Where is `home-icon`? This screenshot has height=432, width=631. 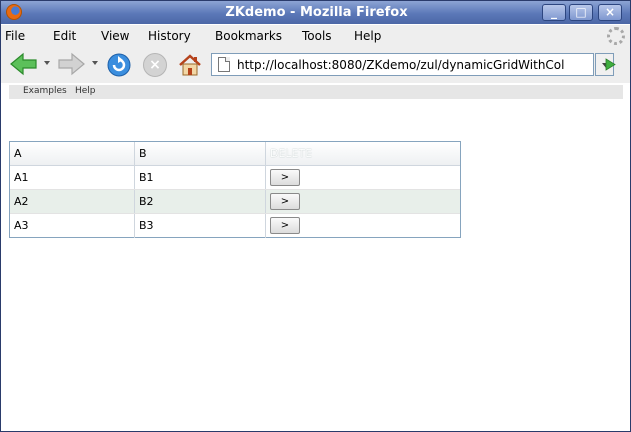 home-icon is located at coordinates (190, 65).